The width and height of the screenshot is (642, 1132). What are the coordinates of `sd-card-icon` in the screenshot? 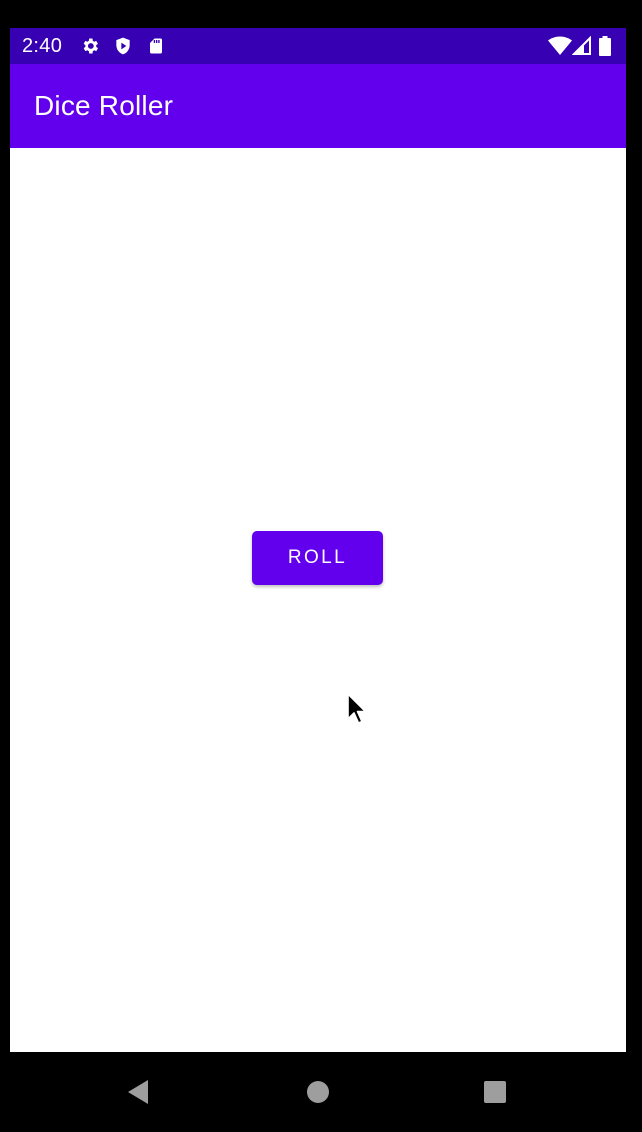 It's located at (156, 46).